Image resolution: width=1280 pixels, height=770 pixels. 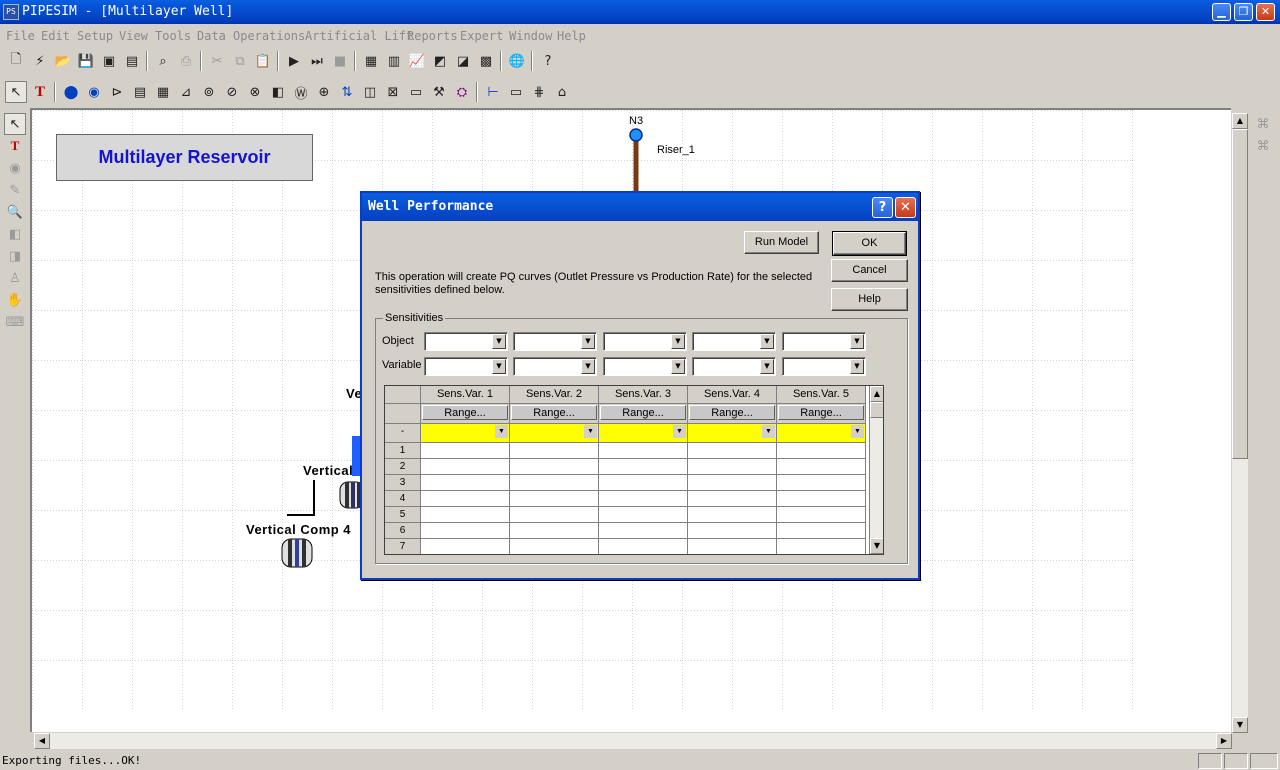 What do you see at coordinates (15, 278) in the screenshot?
I see `person-icon: ♙` at bounding box center [15, 278].